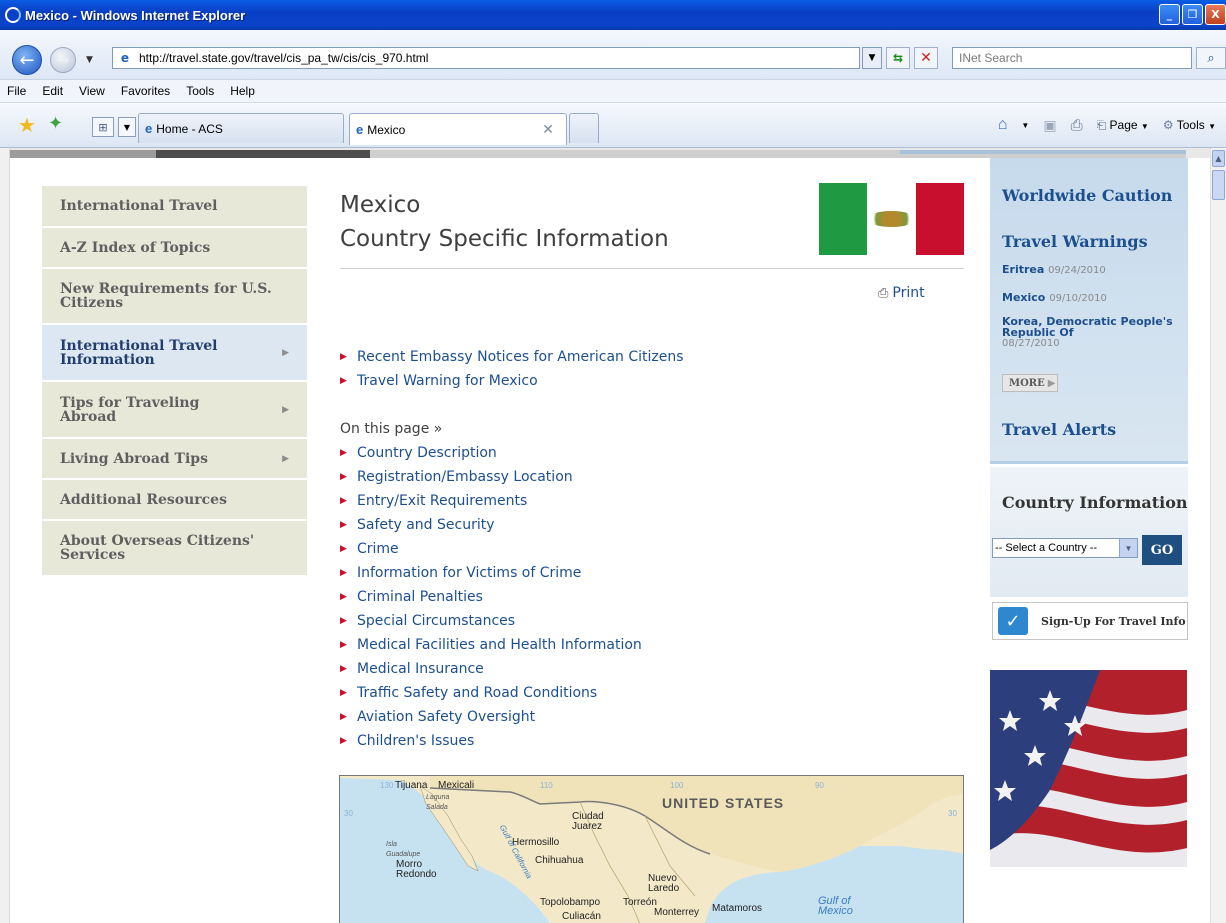 The height and width of the screenshot is (923, 1226). I want to click on link-travel-warning: Travel Warning for Mexico, so click(447, 381).